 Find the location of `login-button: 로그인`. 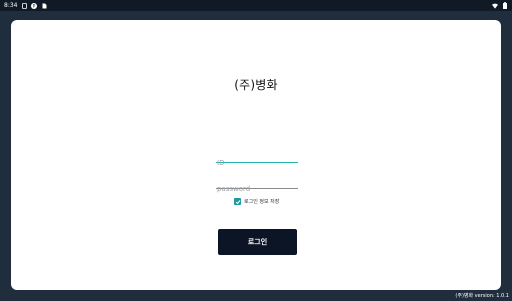

login-button: 로그인 is located at coordinates (257, 242).